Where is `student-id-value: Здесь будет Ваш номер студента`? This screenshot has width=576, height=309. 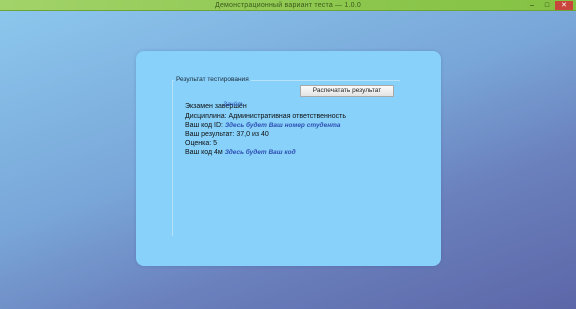
student-id-value: Здесь будет Ваш номер студента is located at coordinates (282, 125).